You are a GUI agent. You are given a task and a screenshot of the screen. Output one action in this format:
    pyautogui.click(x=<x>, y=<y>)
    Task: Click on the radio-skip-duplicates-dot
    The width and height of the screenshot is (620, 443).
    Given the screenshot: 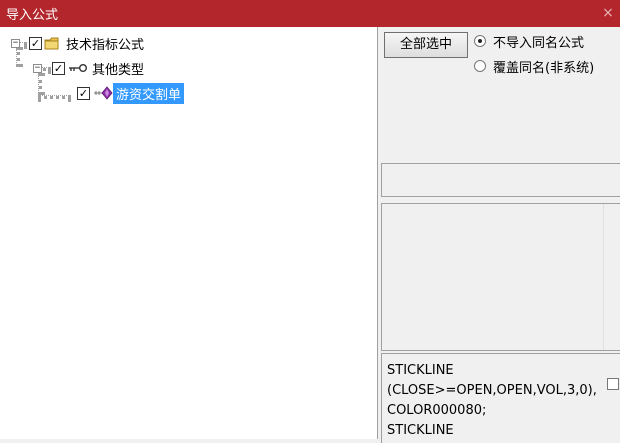 What is the action you would take?
    pyautogui.click(x=480, y=41)
    